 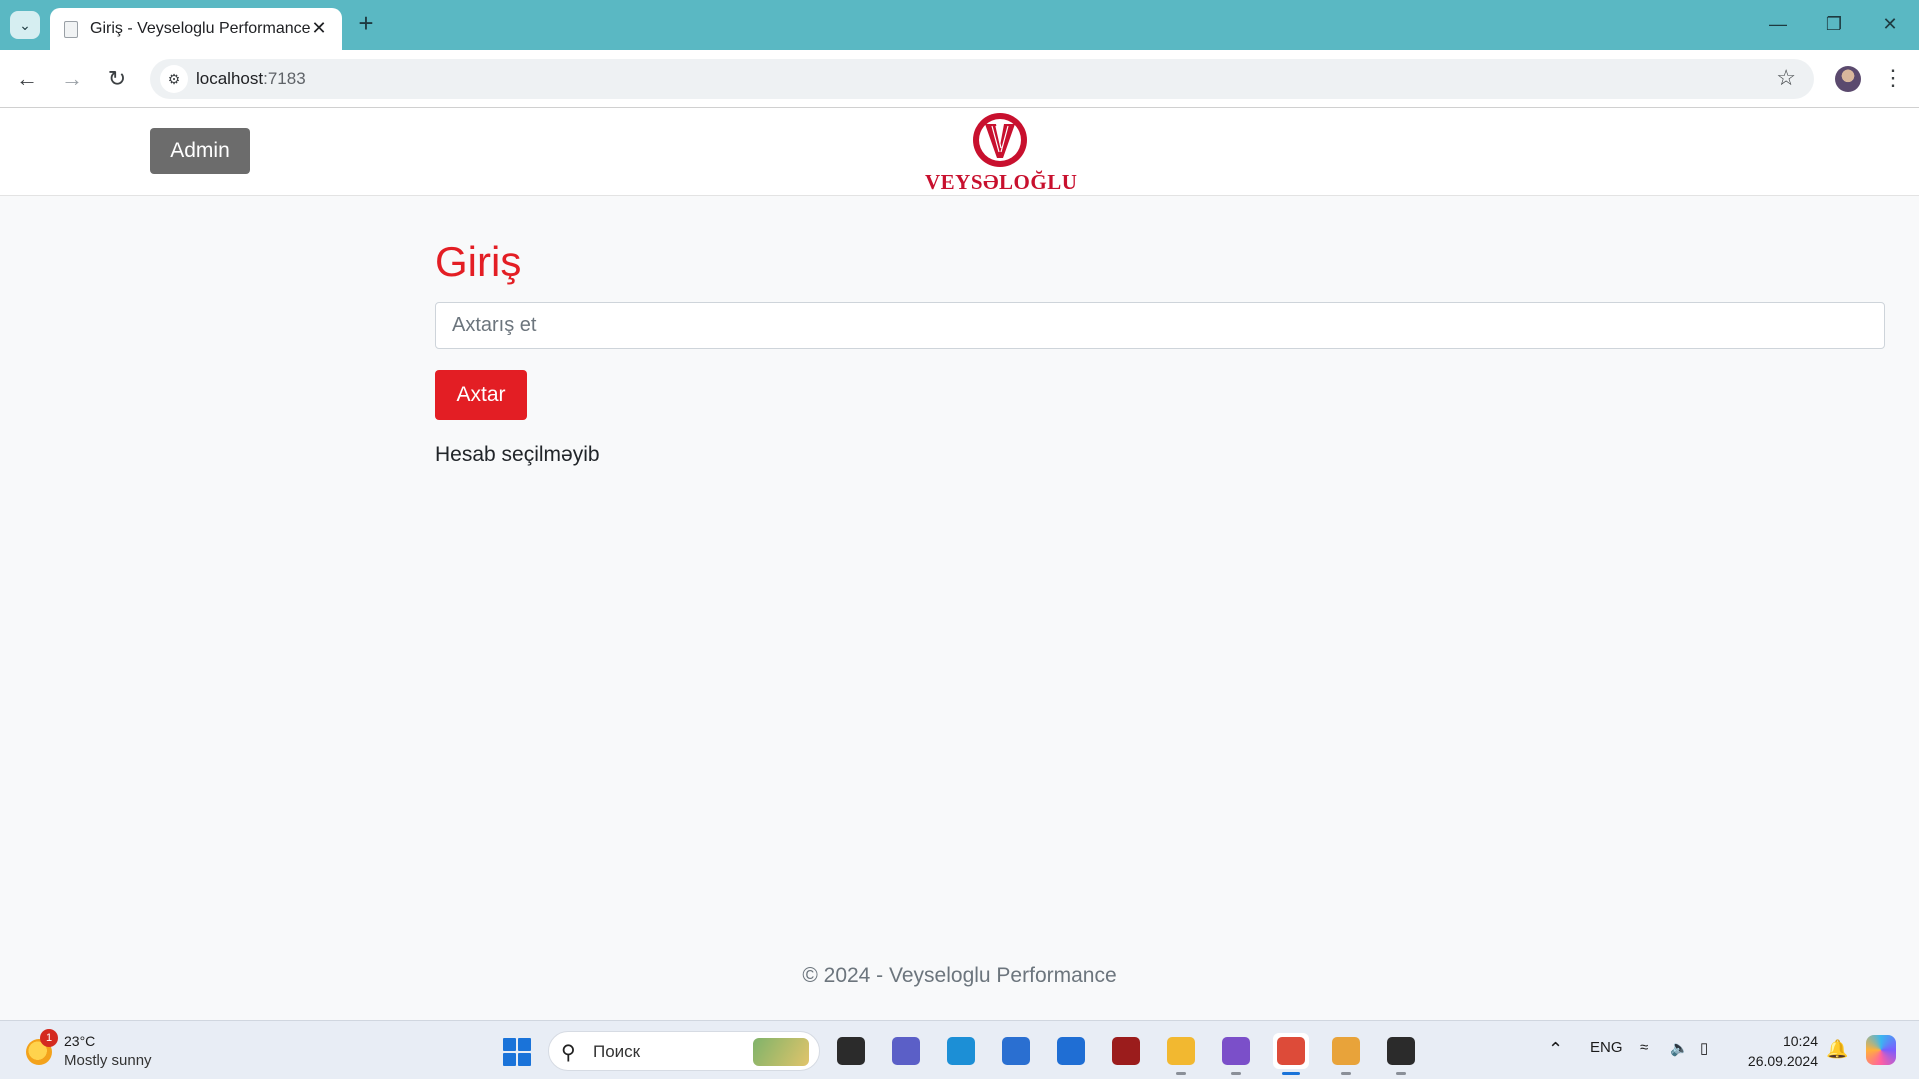 I want to click on dbeaver-glyph, so click(x=1126, y=1051).